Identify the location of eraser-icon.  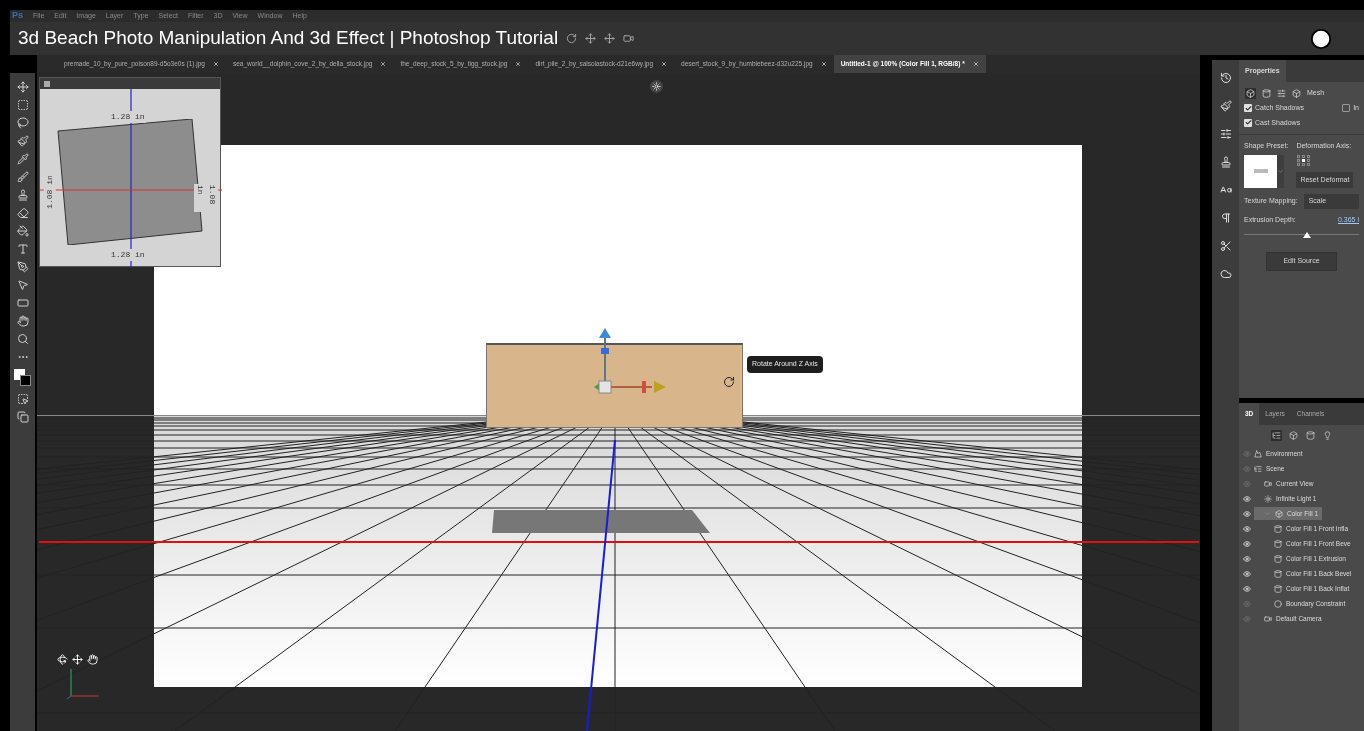
(22, 213).